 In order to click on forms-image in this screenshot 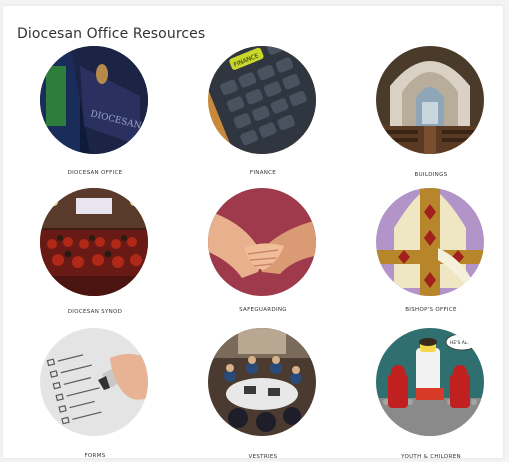, I will do `click(94, 382)`.